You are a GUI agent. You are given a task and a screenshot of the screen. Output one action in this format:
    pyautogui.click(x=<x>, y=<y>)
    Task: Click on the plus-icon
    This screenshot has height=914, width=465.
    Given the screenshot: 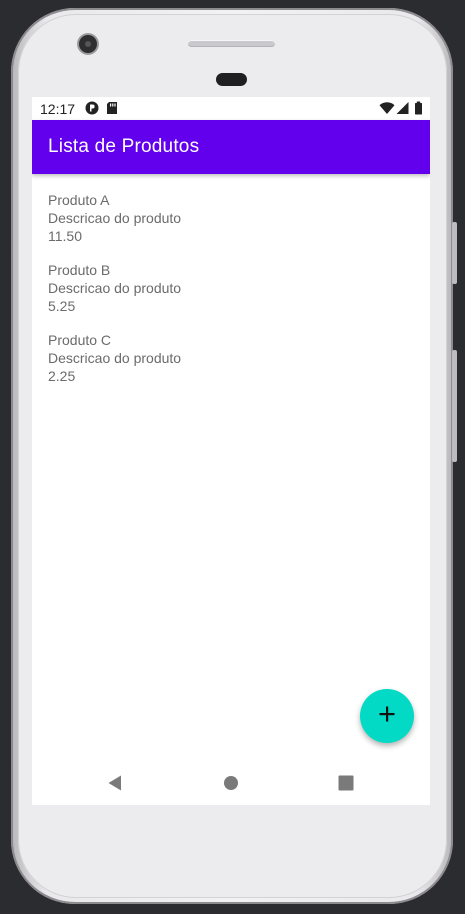 What is the action you would take?
    pyautogui.click(x=387, y=716)
    